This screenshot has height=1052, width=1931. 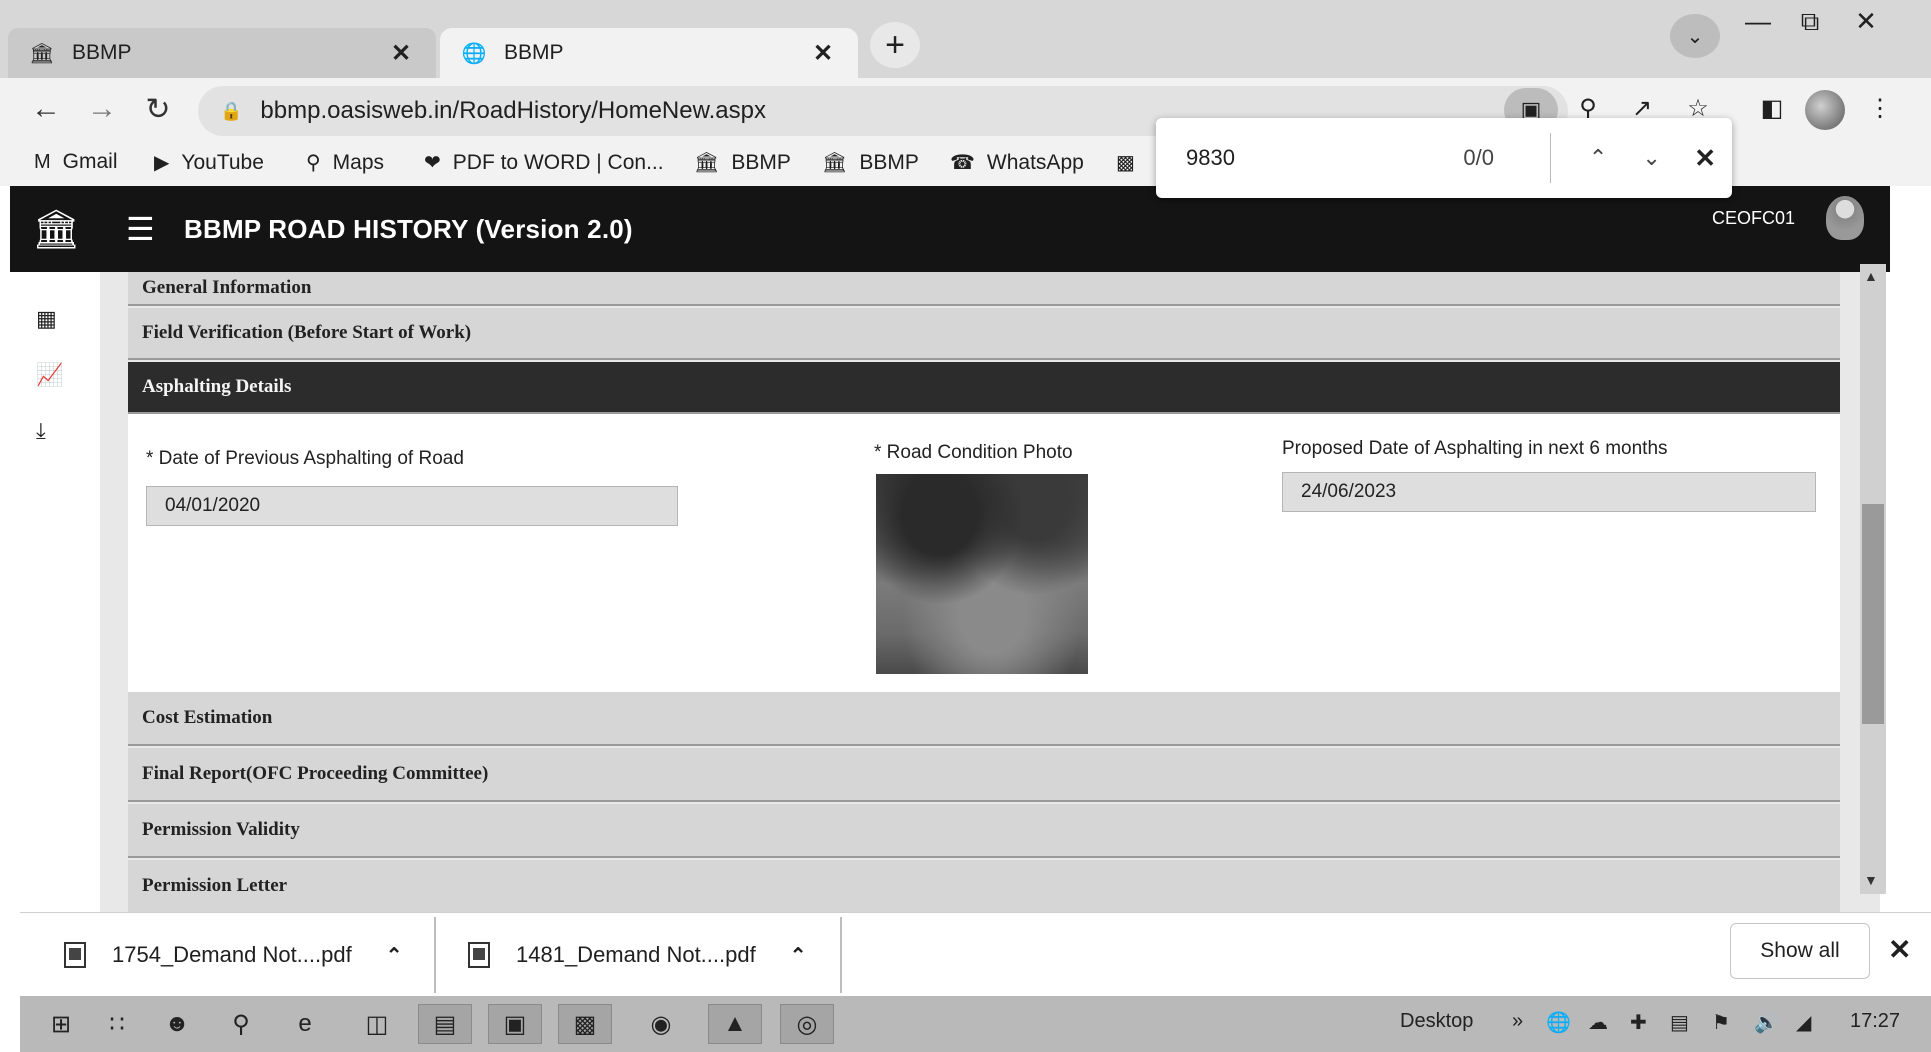 What do you see at coordinates (1598, 1022) in the screenshot?
I see `cloud-icon: ☁` at bounding box center [1598, 1022].